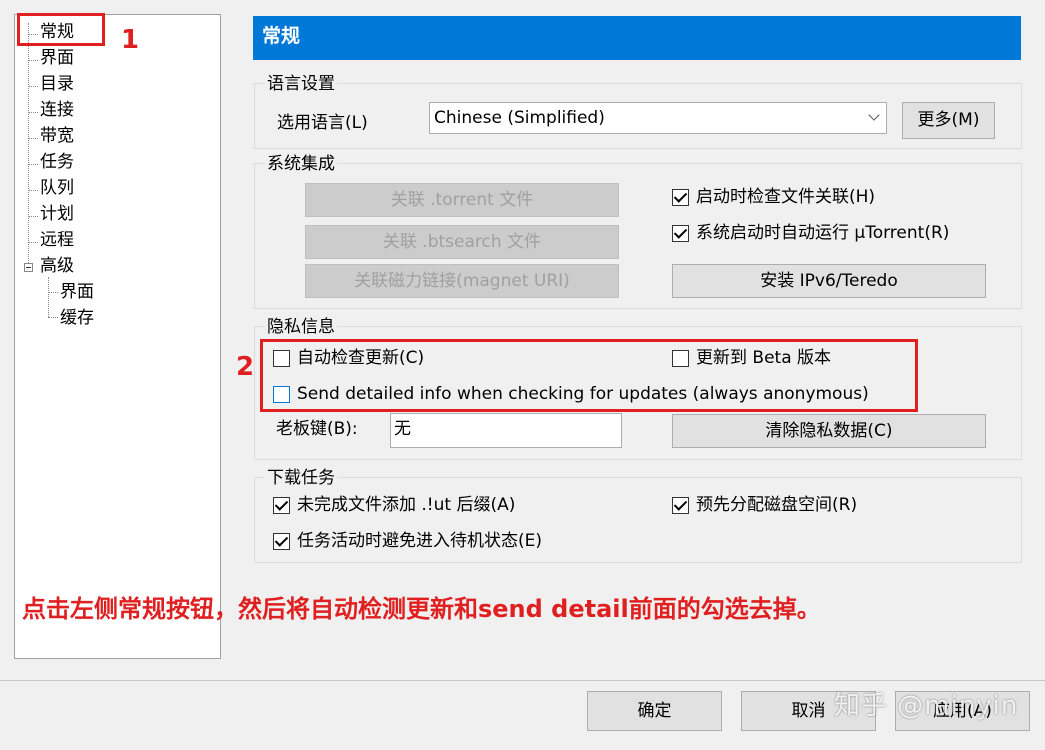 The height and width of the screenshot is (750, 1045). Describe the element at coordinates (462, 200) in the screenshot. I see `associate-torrent-button: 关联 .torrent 文件` at that location.